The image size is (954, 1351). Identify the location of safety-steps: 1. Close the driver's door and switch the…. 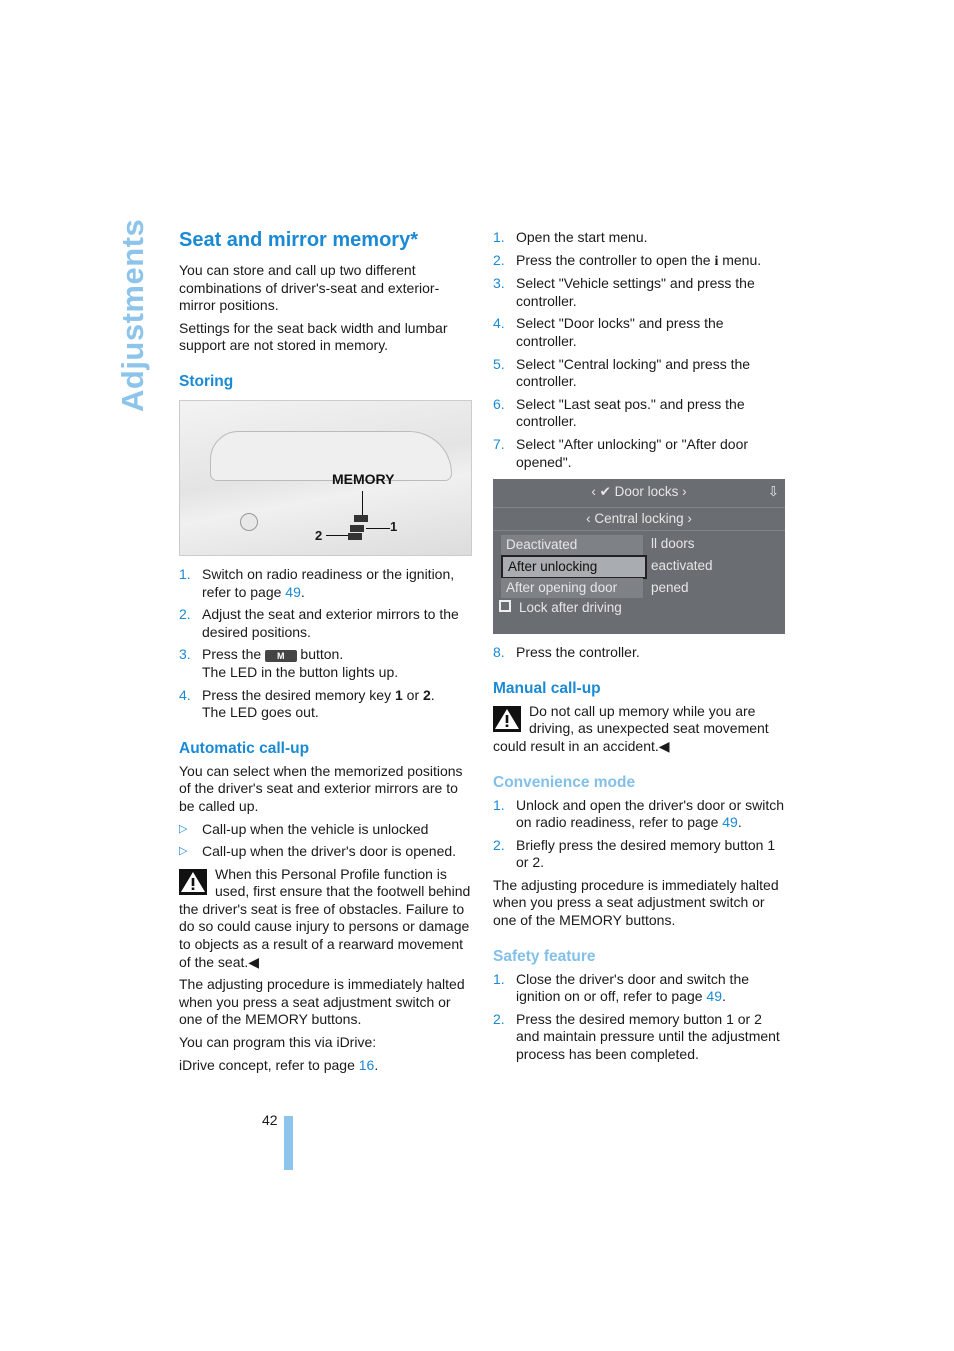
(639, 1017).